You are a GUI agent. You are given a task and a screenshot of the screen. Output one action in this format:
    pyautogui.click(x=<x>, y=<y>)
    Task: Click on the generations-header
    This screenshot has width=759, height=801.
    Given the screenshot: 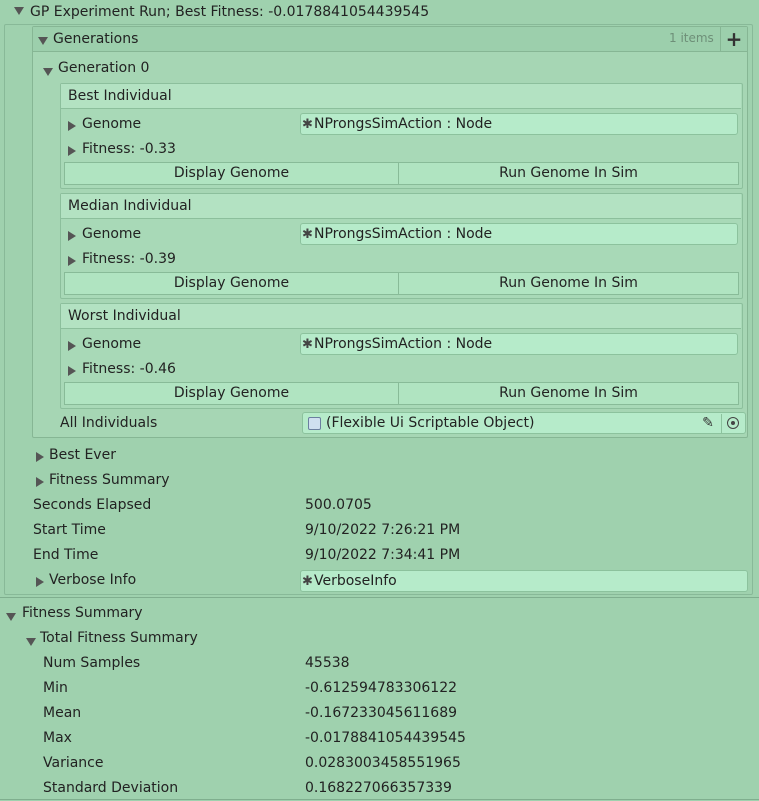 What is the action you would take?
    pyautogui.click(x=390, y=39)
    